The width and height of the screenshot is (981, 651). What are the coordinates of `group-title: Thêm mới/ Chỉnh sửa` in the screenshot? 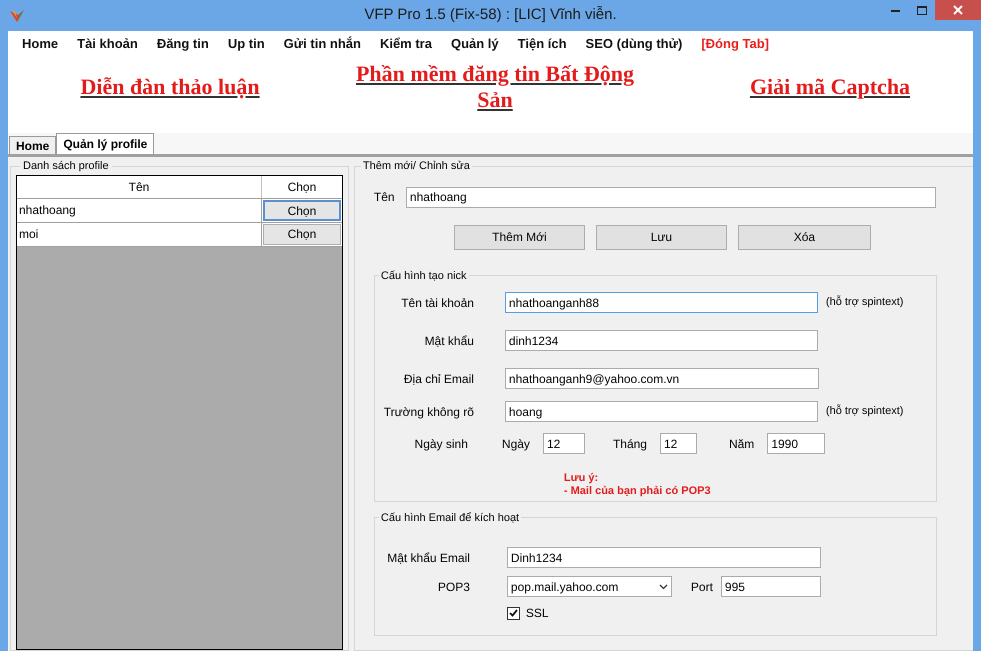 It's located at (416, 166).